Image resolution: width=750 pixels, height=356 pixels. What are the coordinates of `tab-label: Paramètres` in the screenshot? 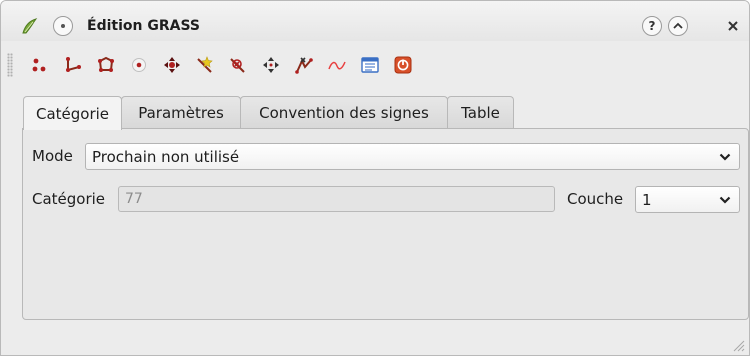 It's located at (181, 113).